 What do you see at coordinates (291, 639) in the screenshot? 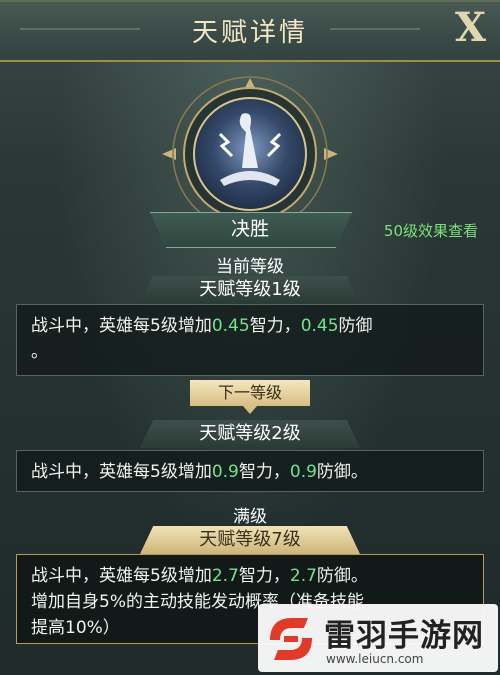
I see `watermark-logo-icon` at bounding box center [291, 639].